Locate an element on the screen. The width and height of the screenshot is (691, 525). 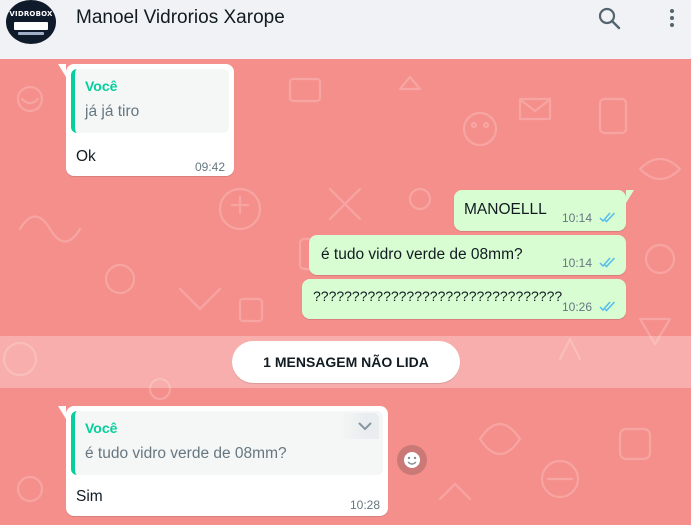
contact-avatar: VIDROBOX is located at coordinates (31, 22).